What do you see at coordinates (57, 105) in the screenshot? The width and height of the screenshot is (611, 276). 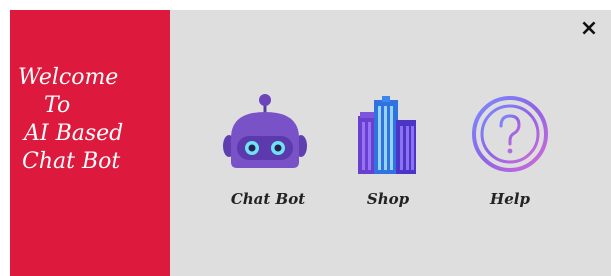 I see `welcome-line-2: To` at bounding box center [57, 105].